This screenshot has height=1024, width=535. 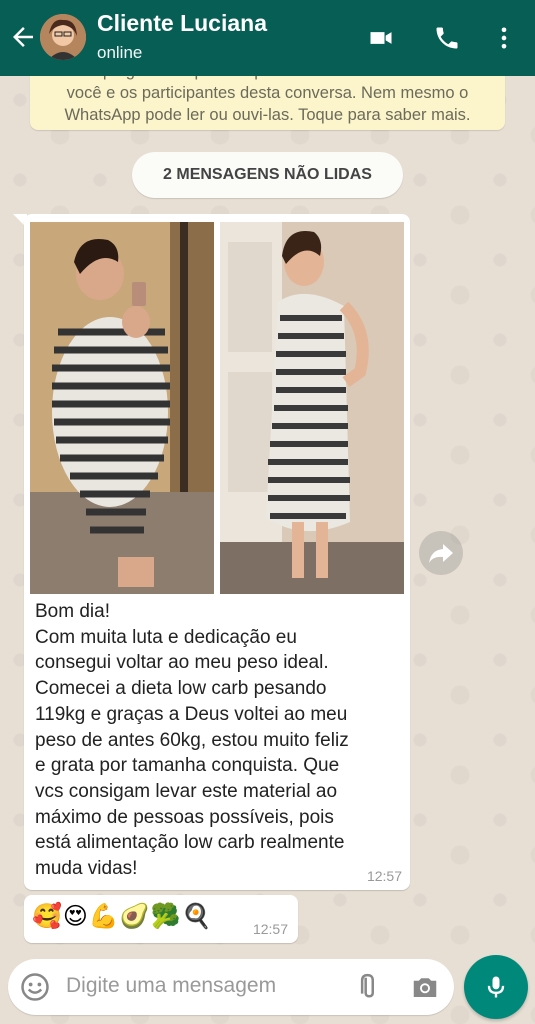 I want to click on avatar, so click(x=63, y=37).